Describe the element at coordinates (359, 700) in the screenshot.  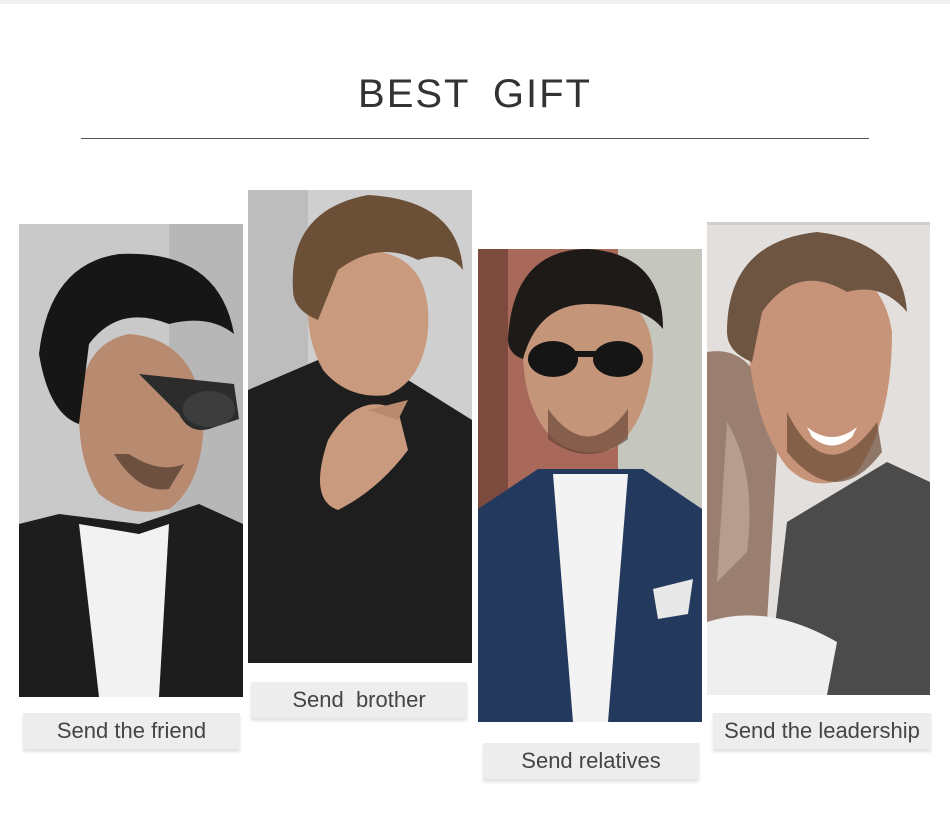
I see `label-send-brother: Send brother` at that location.